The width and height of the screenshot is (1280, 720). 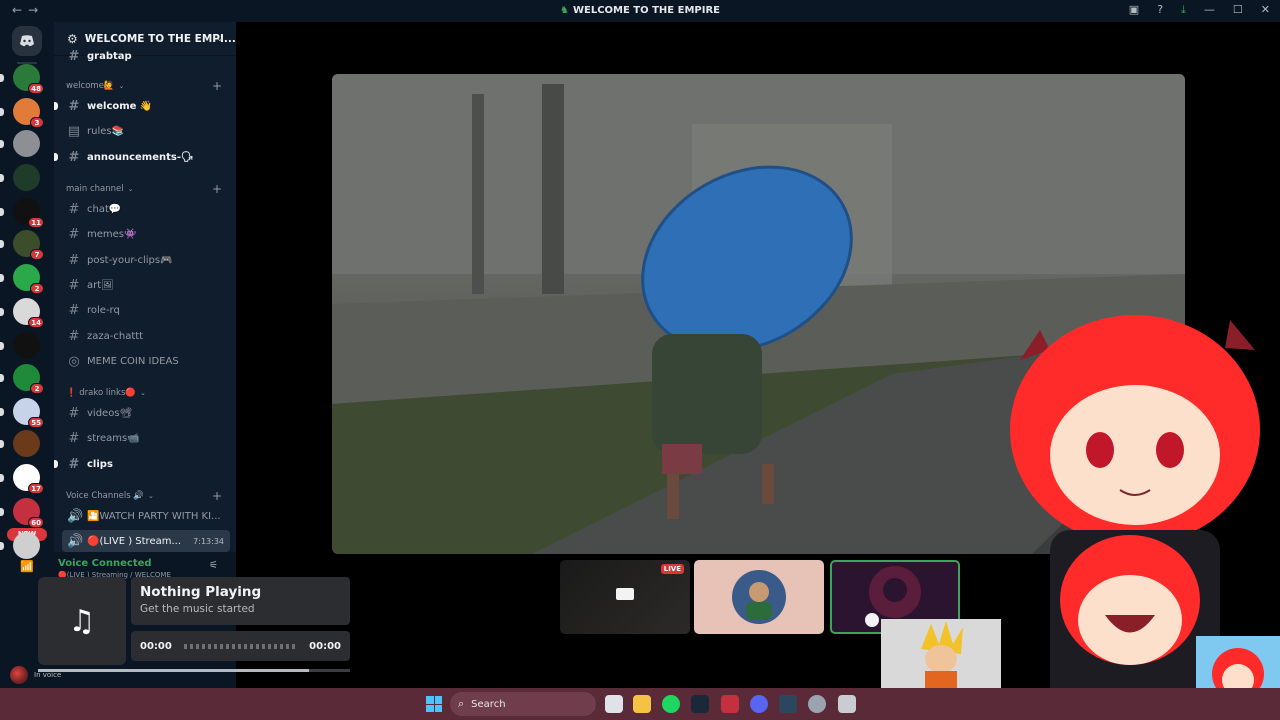 I want to click on search-icon: ⌕, so click(x=461, y=703).